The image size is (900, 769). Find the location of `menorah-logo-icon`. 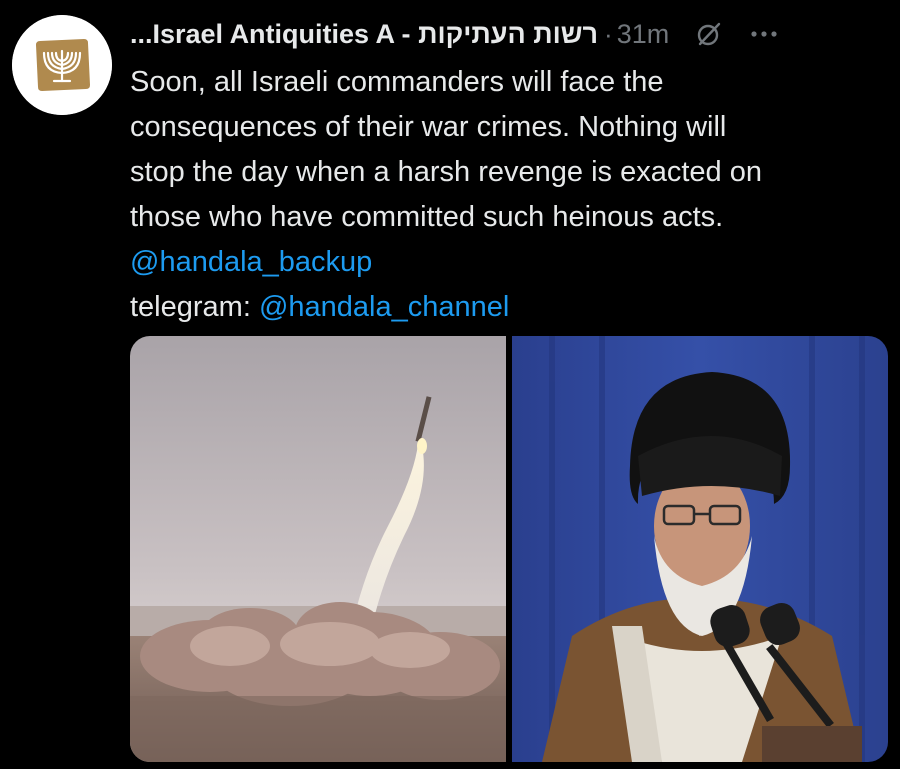

menorah-logo-icon is located at coordinates (62, 65).